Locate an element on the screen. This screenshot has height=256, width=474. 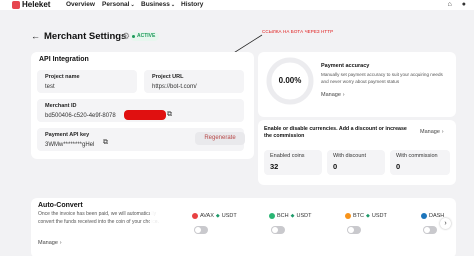
logo-icon is located at coordinates (16, 4).